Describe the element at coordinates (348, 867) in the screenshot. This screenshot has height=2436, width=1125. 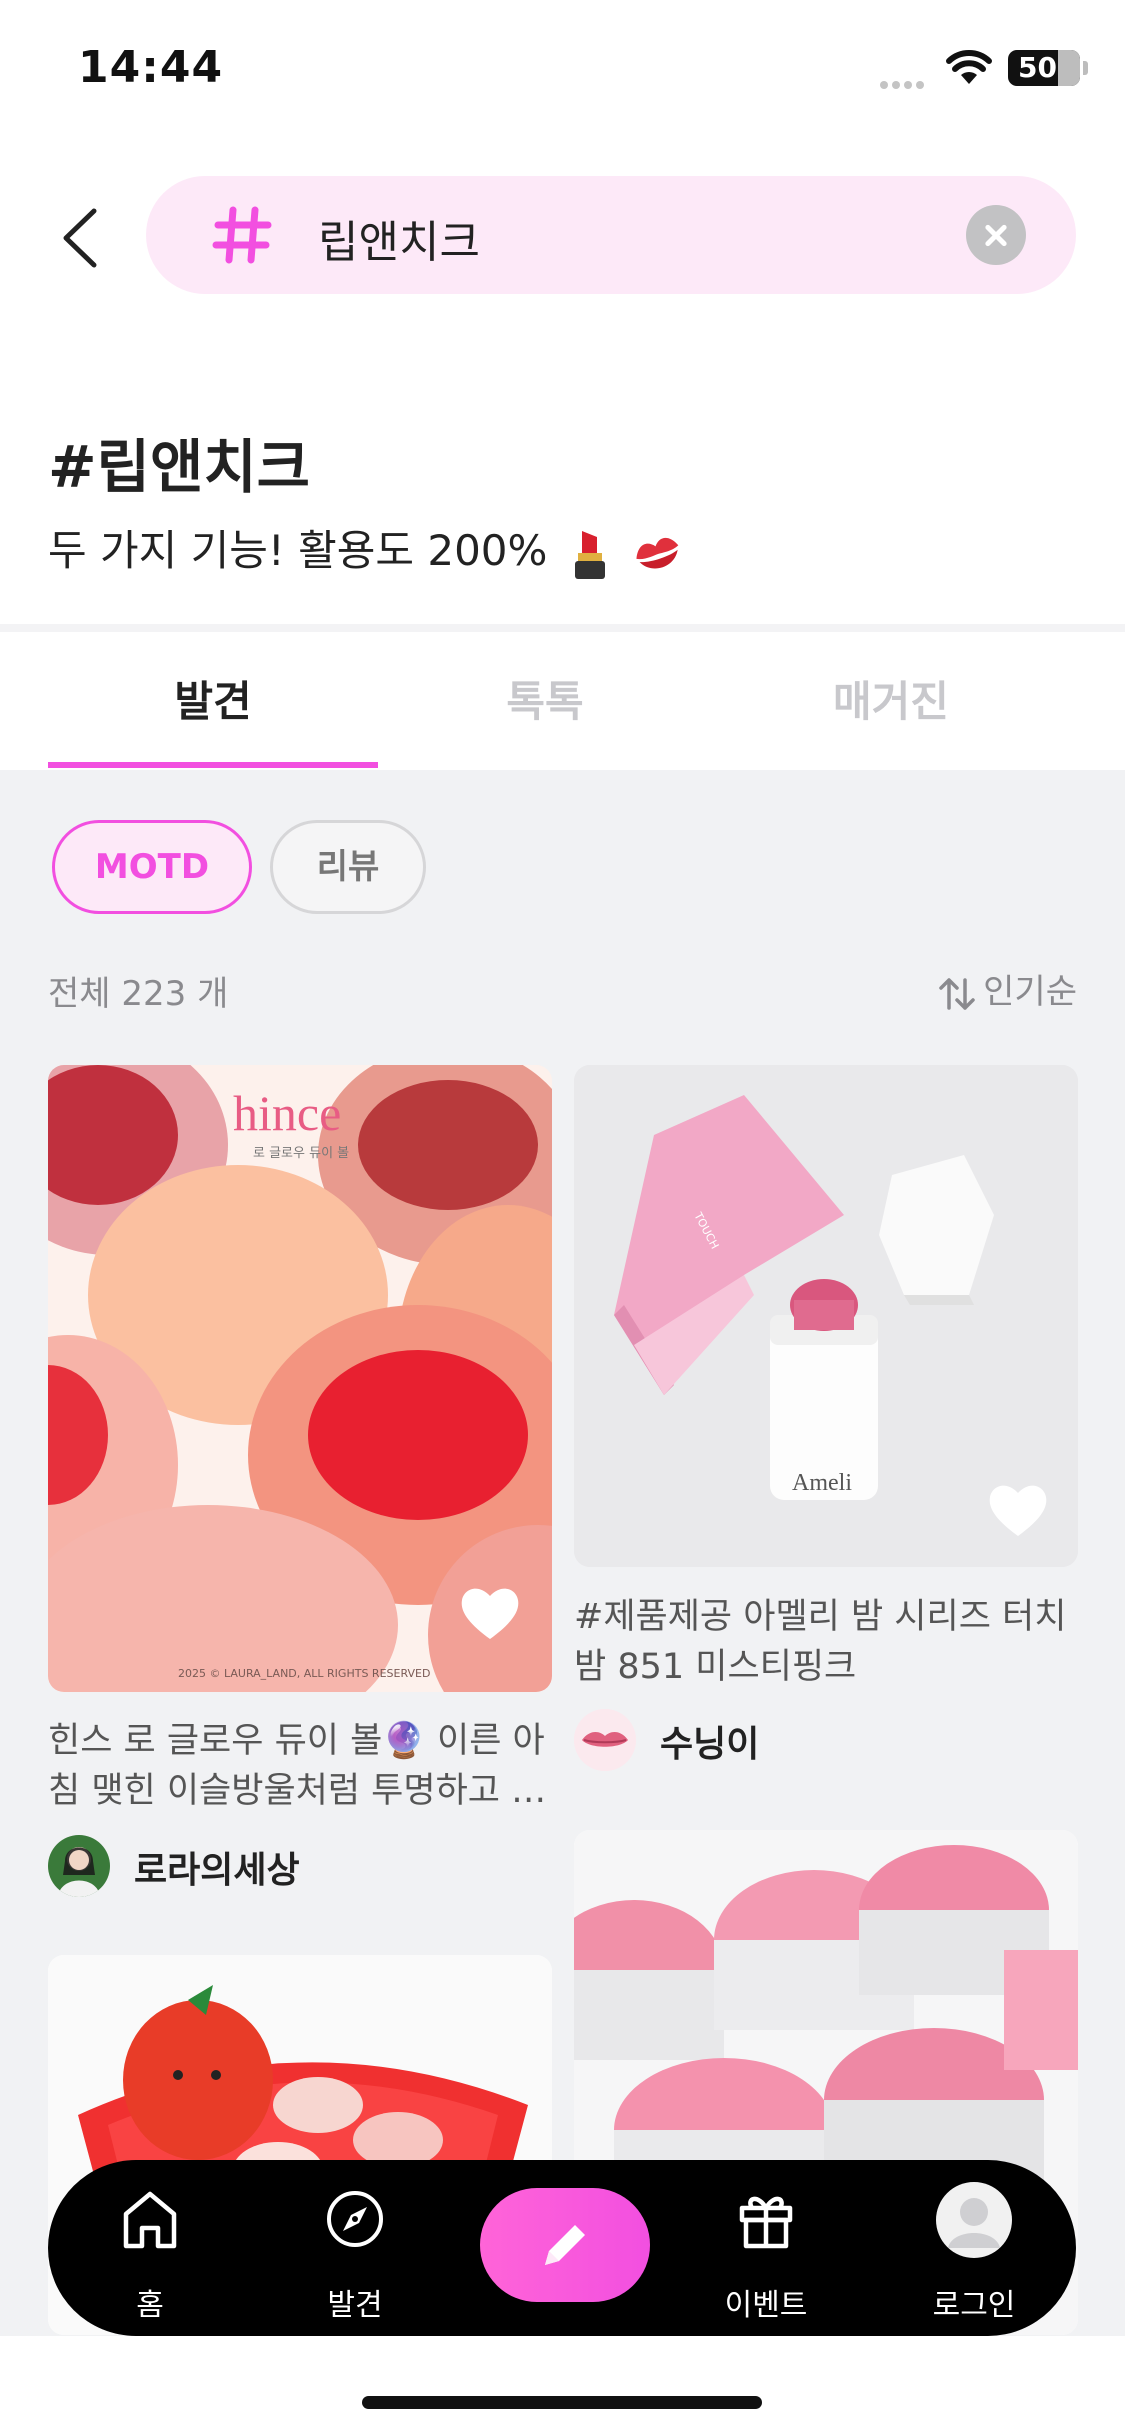
I see `filter-chip-review: 리뷰` at that location.